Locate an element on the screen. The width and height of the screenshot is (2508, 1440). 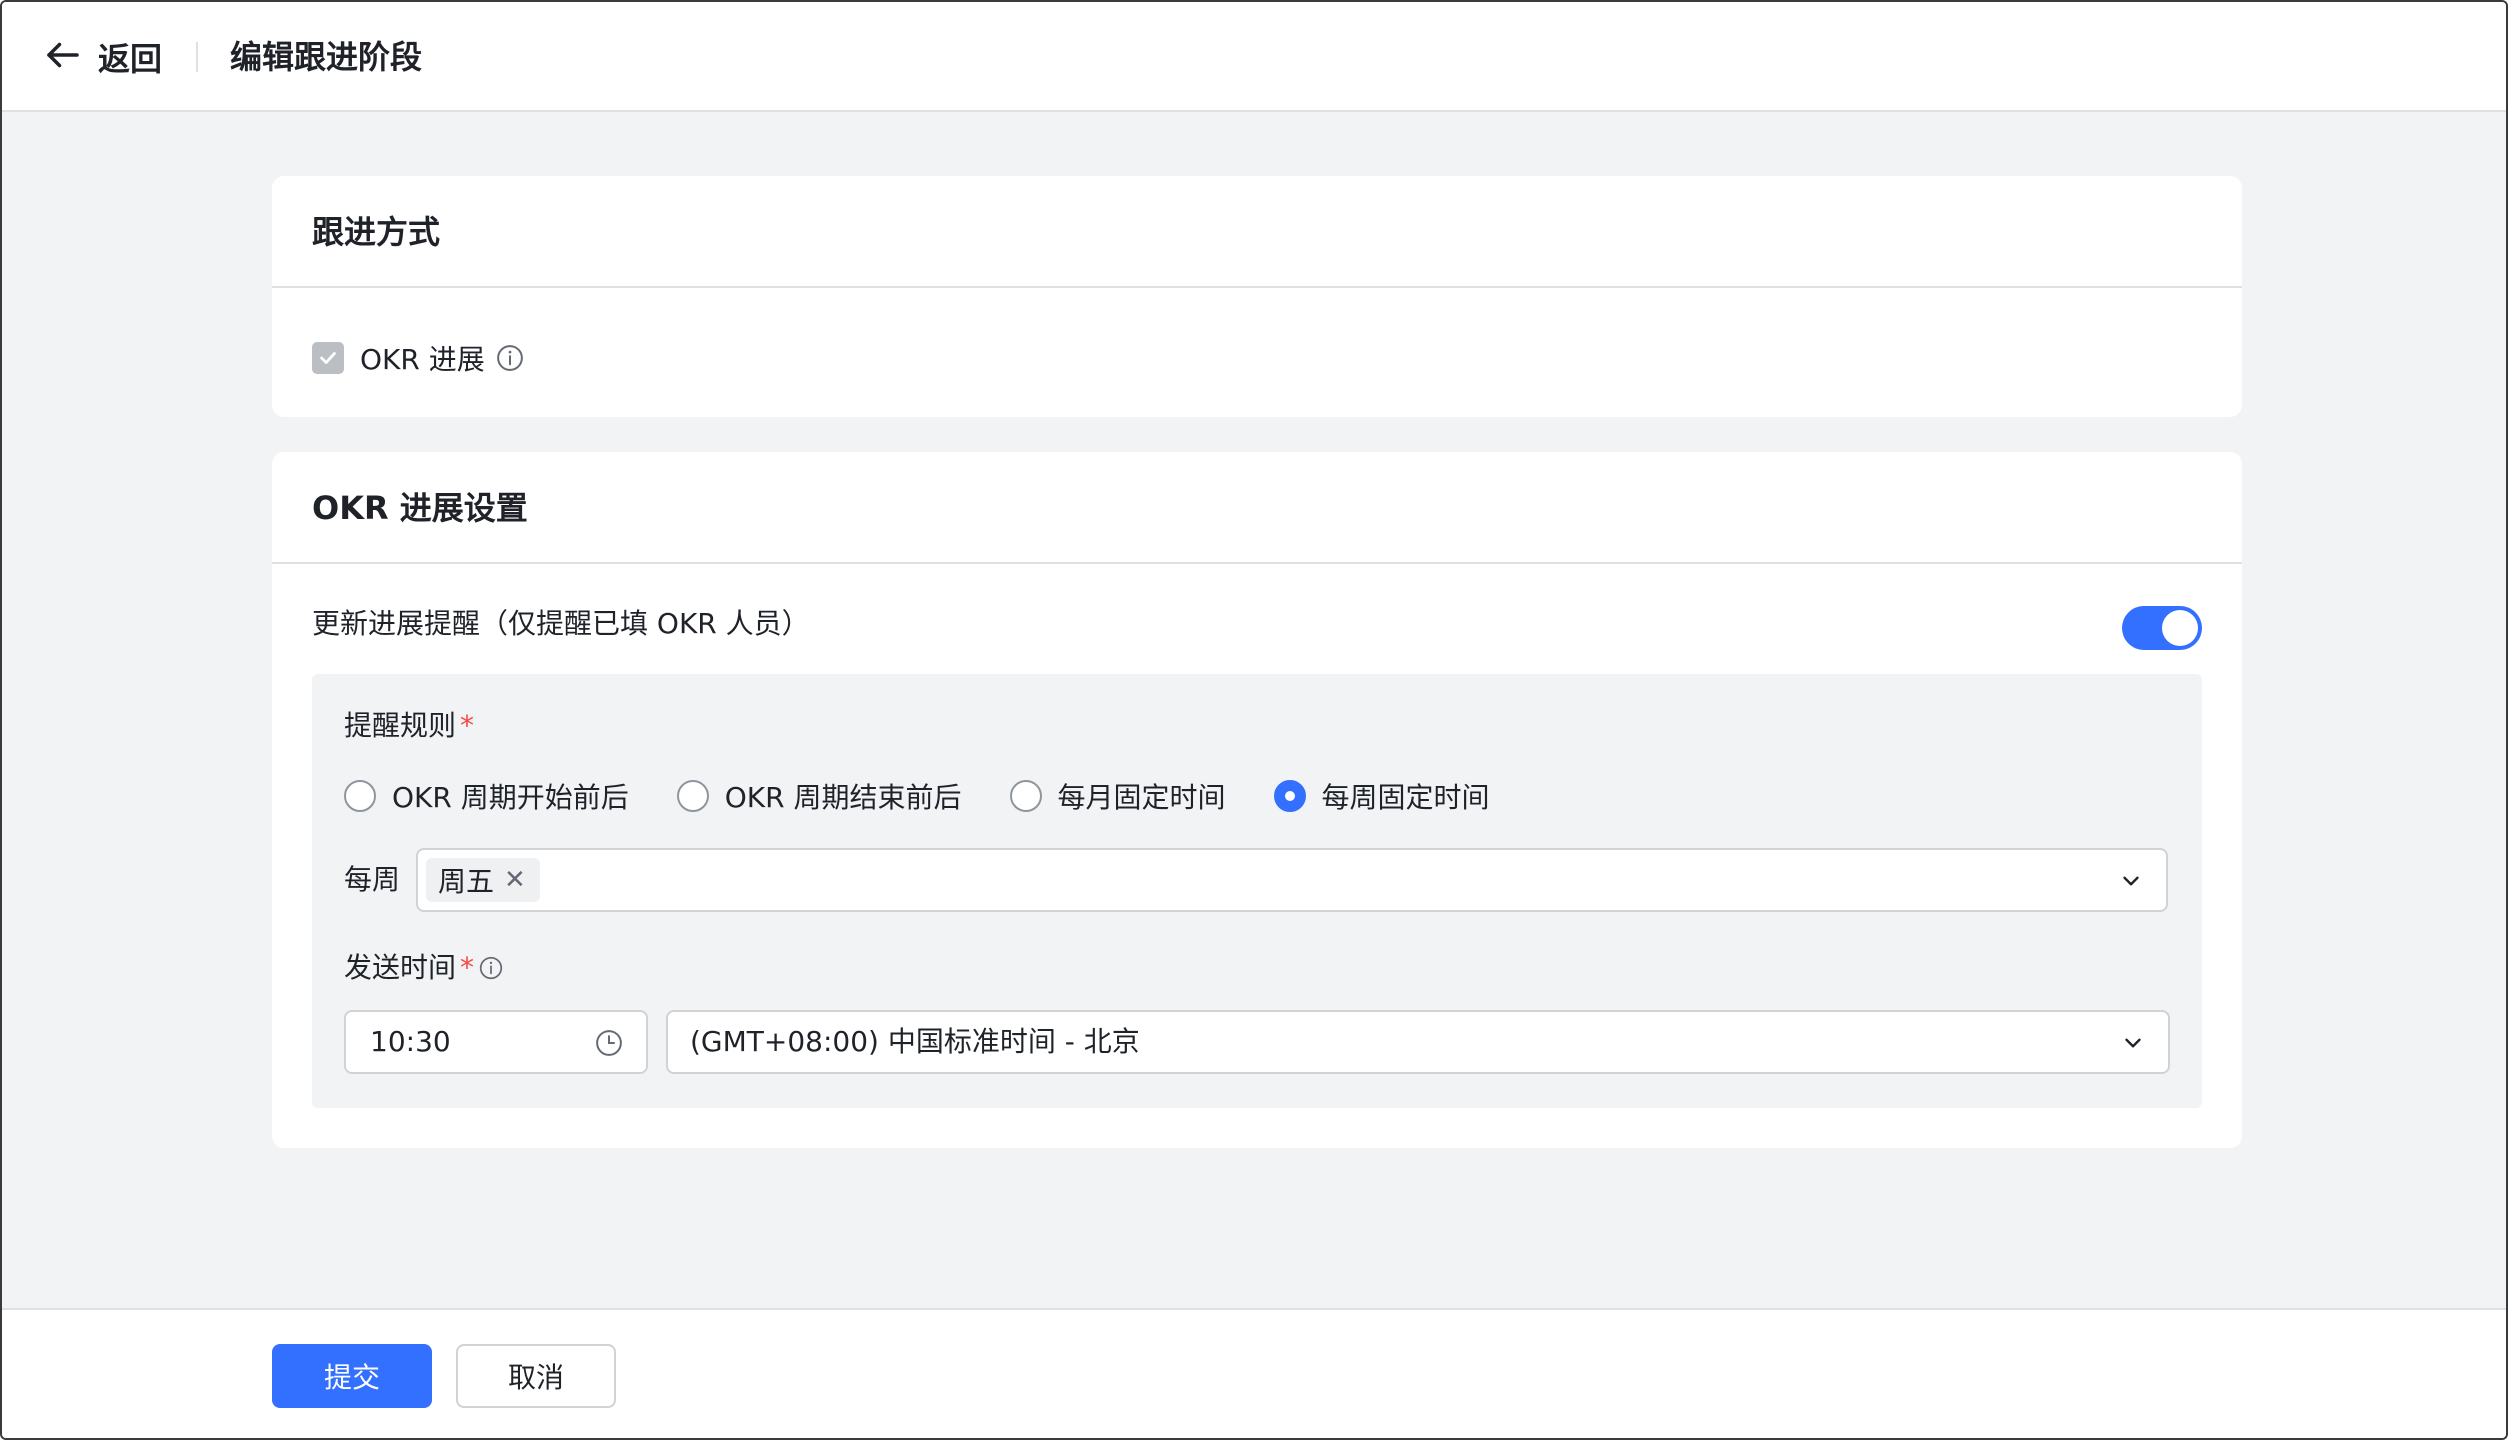
follow-method-card-header: 跟进方式 is located at coordinates (1257, 232).